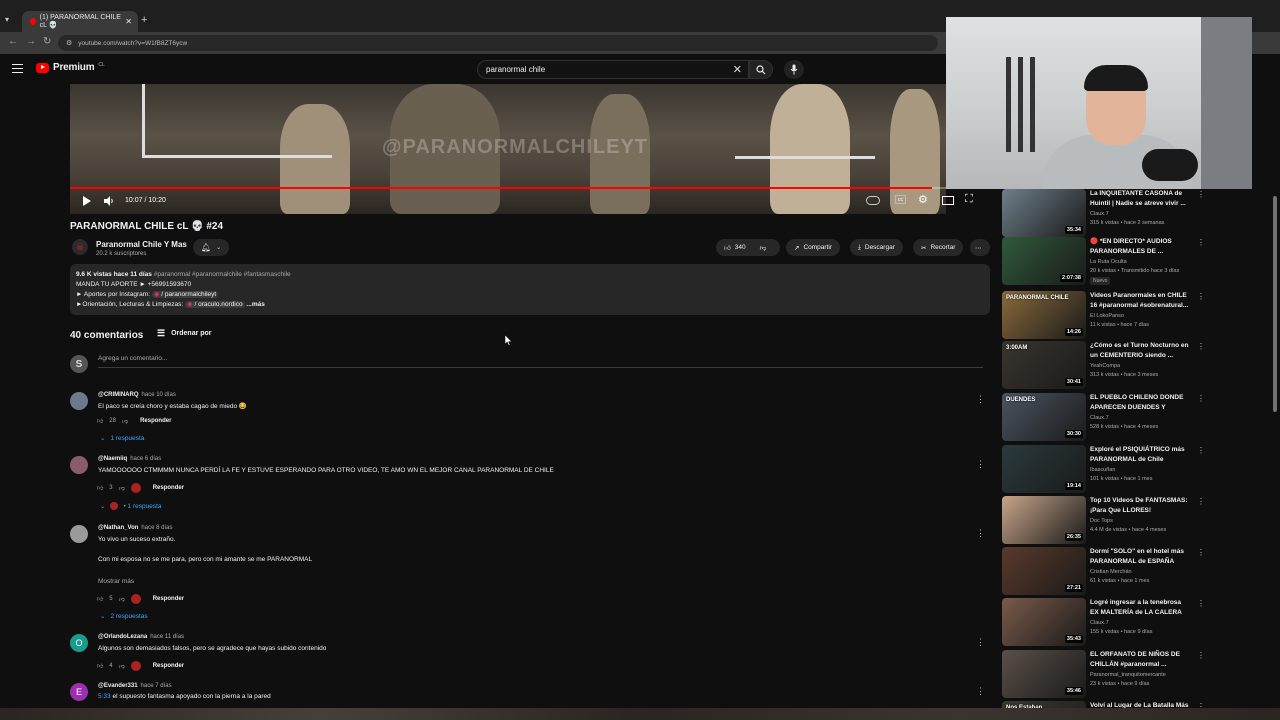  I want to click on related-thumbnail: DUENDES 30:30, so click(1044, 417).